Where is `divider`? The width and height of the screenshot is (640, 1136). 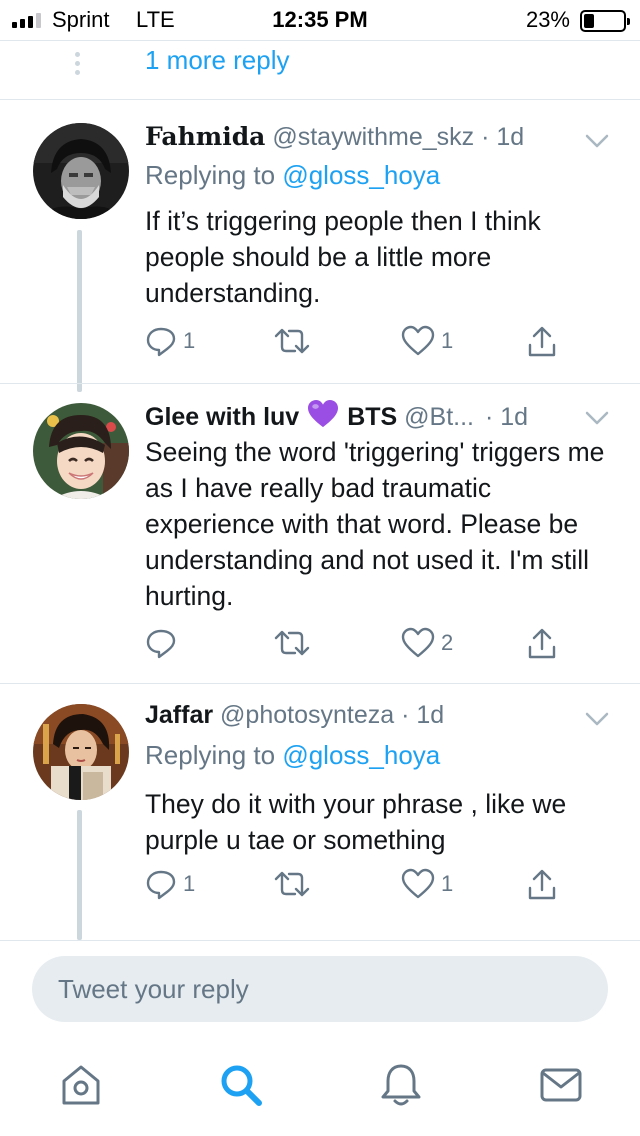 divider is located at coordinates (320, 940).